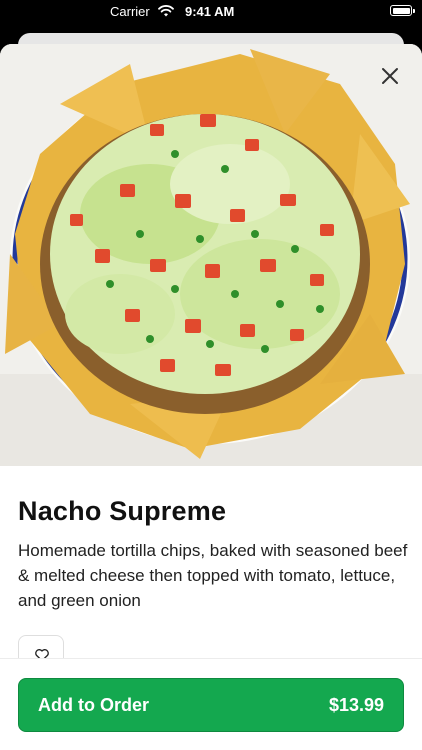  I want to click on status-bar: Carrier 9:41 AM, so click(211, 12).